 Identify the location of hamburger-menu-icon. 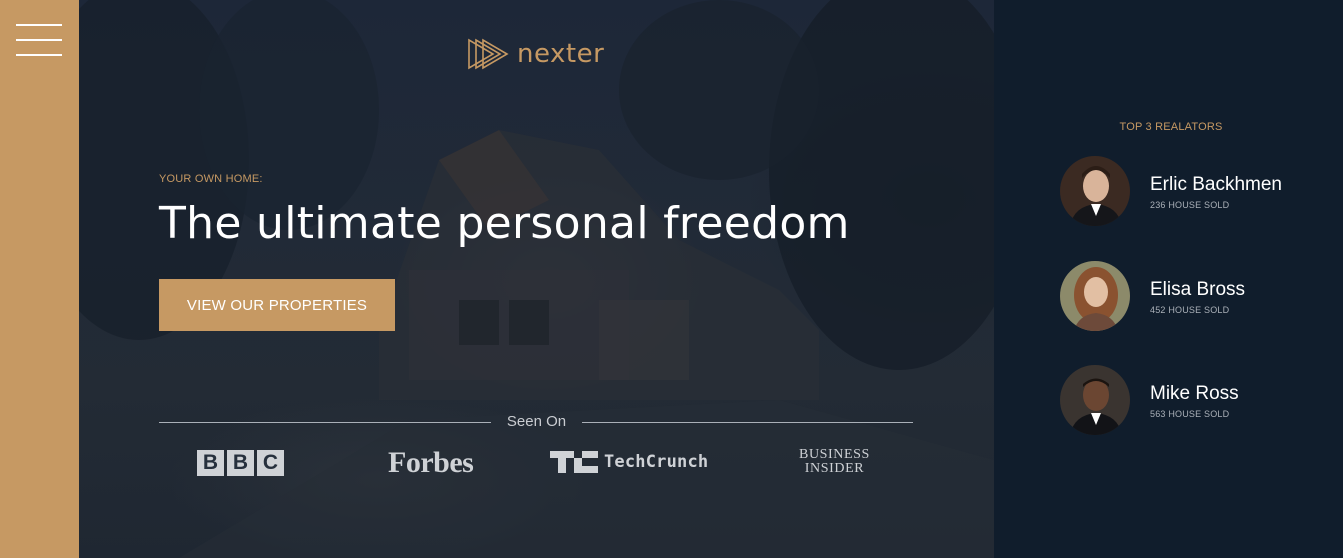
(39, 40).